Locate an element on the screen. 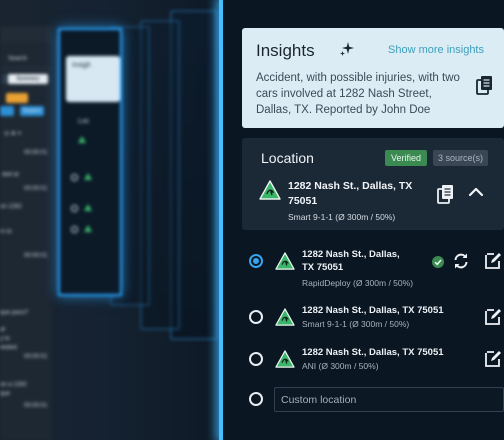 The height and width of the screenshot is (440, 504). background-snippet: on a 1282 is located at coordinates (13, 385).